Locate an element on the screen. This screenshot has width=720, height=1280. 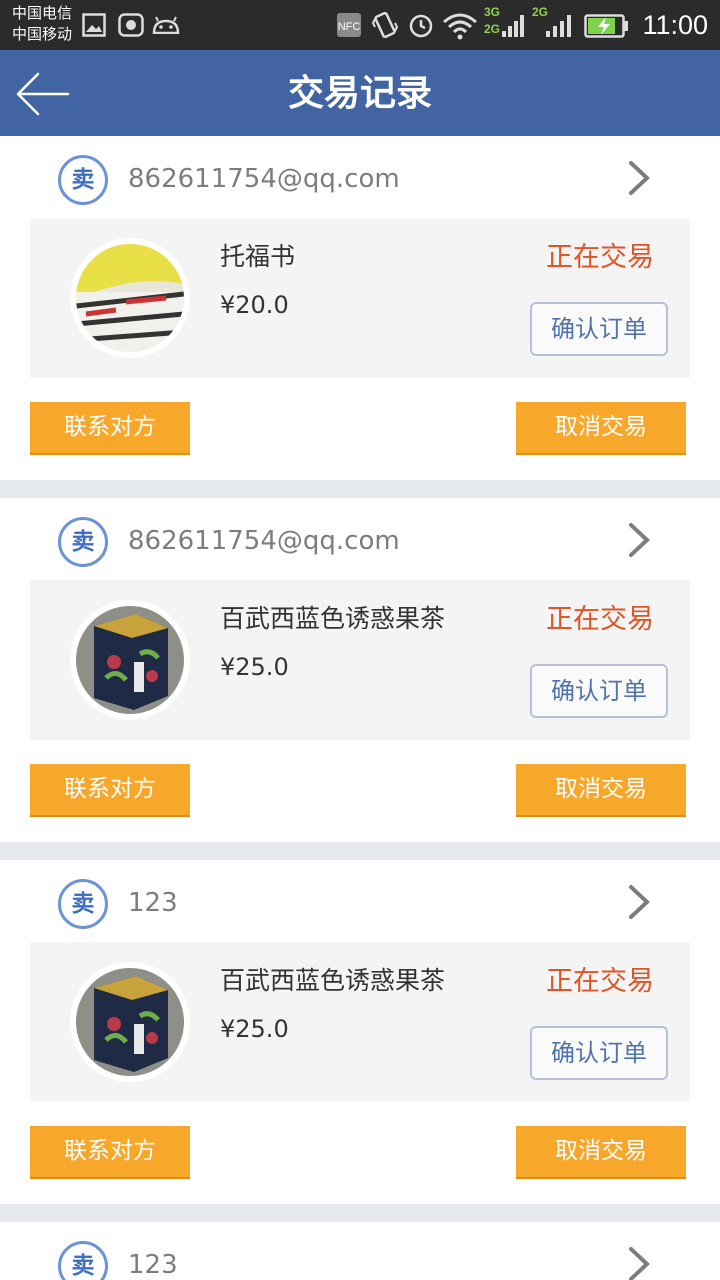
nfc-icon: NFC is located at coordinates (349, 25).